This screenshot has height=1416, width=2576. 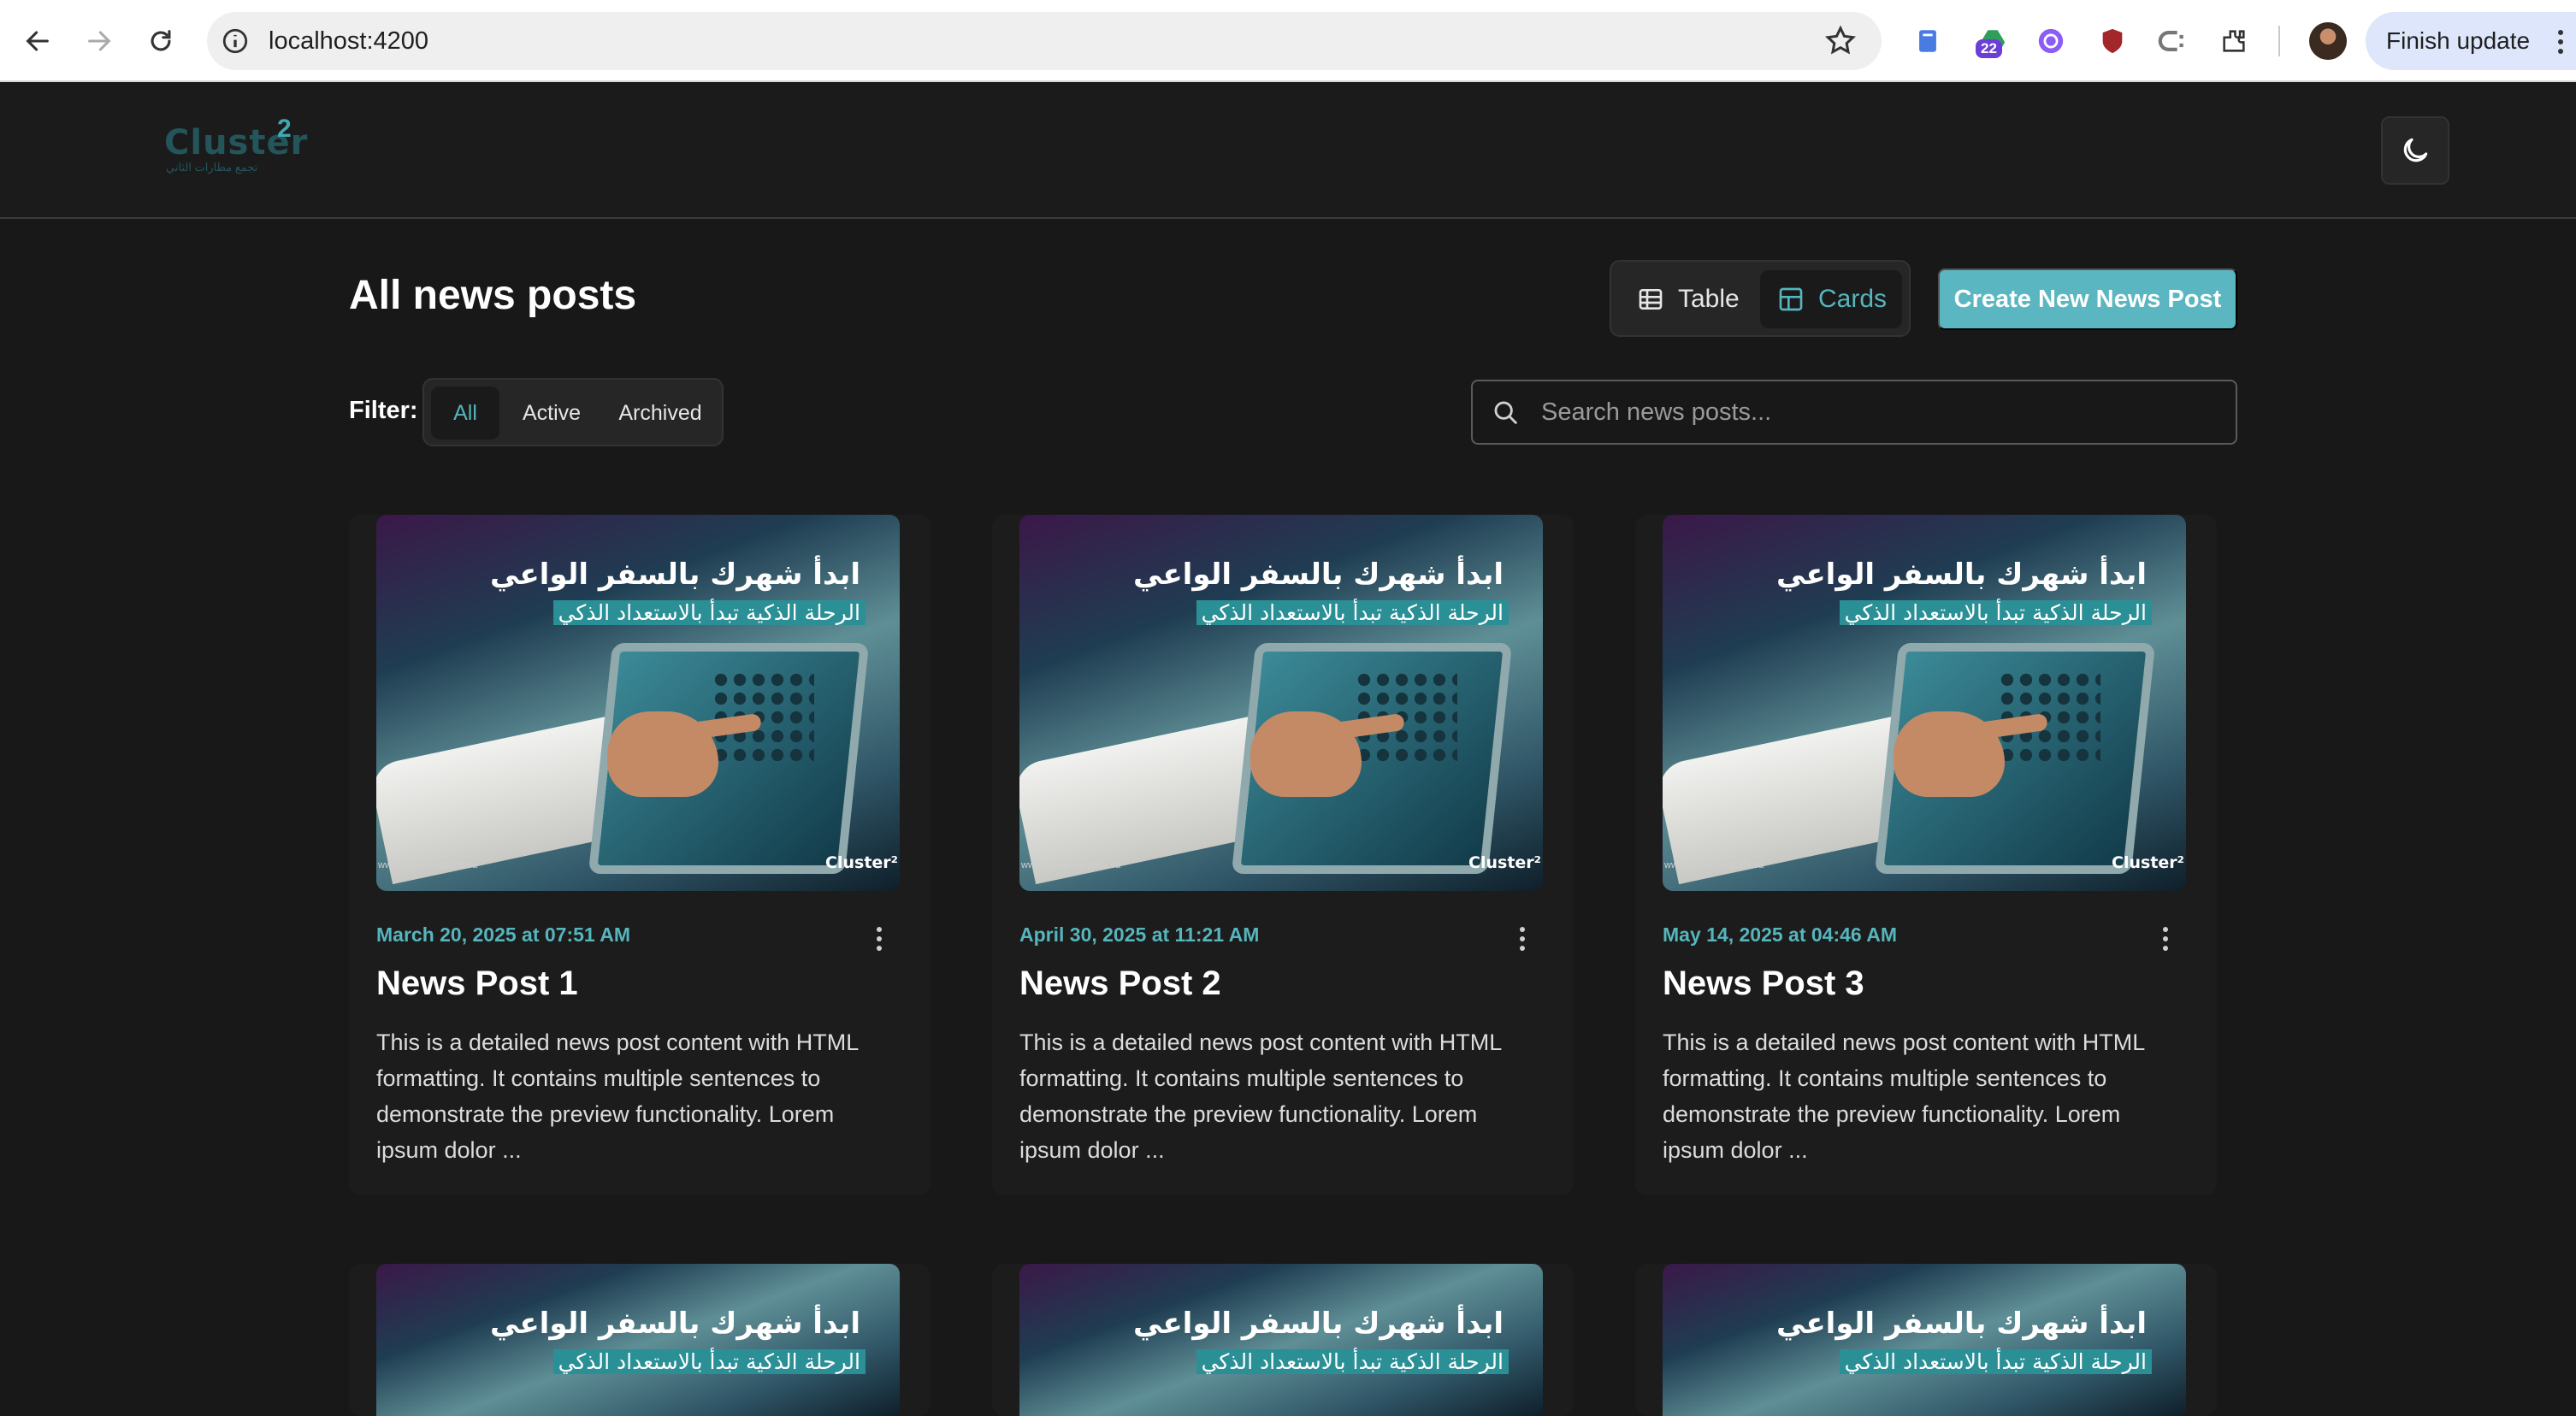 I want to click on post-date: March 20, 2025 at 07:51 AM, so click(x=503, y=934).